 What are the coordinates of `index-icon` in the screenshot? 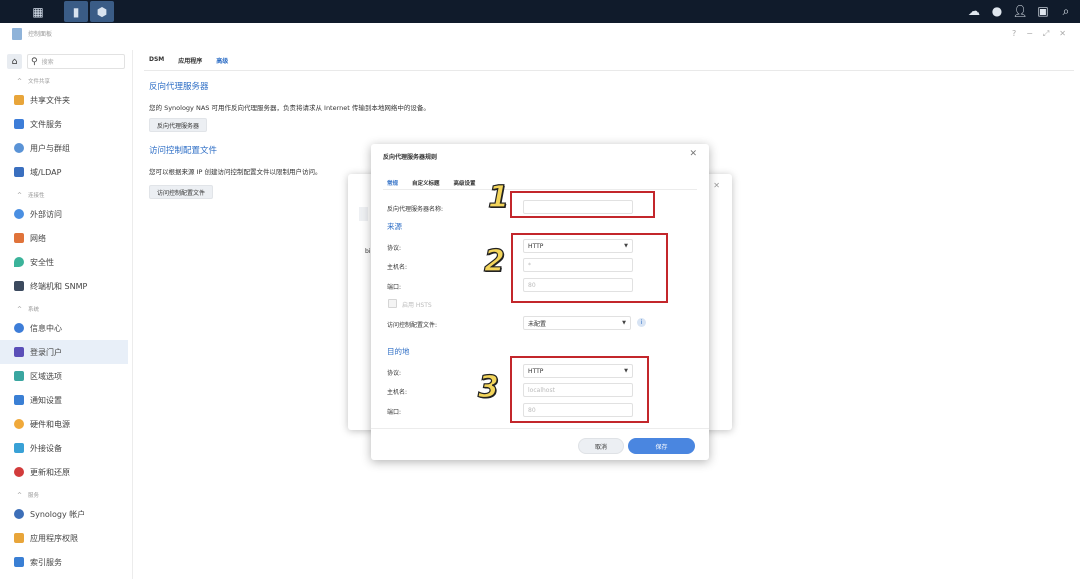 It's located at (19, 562).